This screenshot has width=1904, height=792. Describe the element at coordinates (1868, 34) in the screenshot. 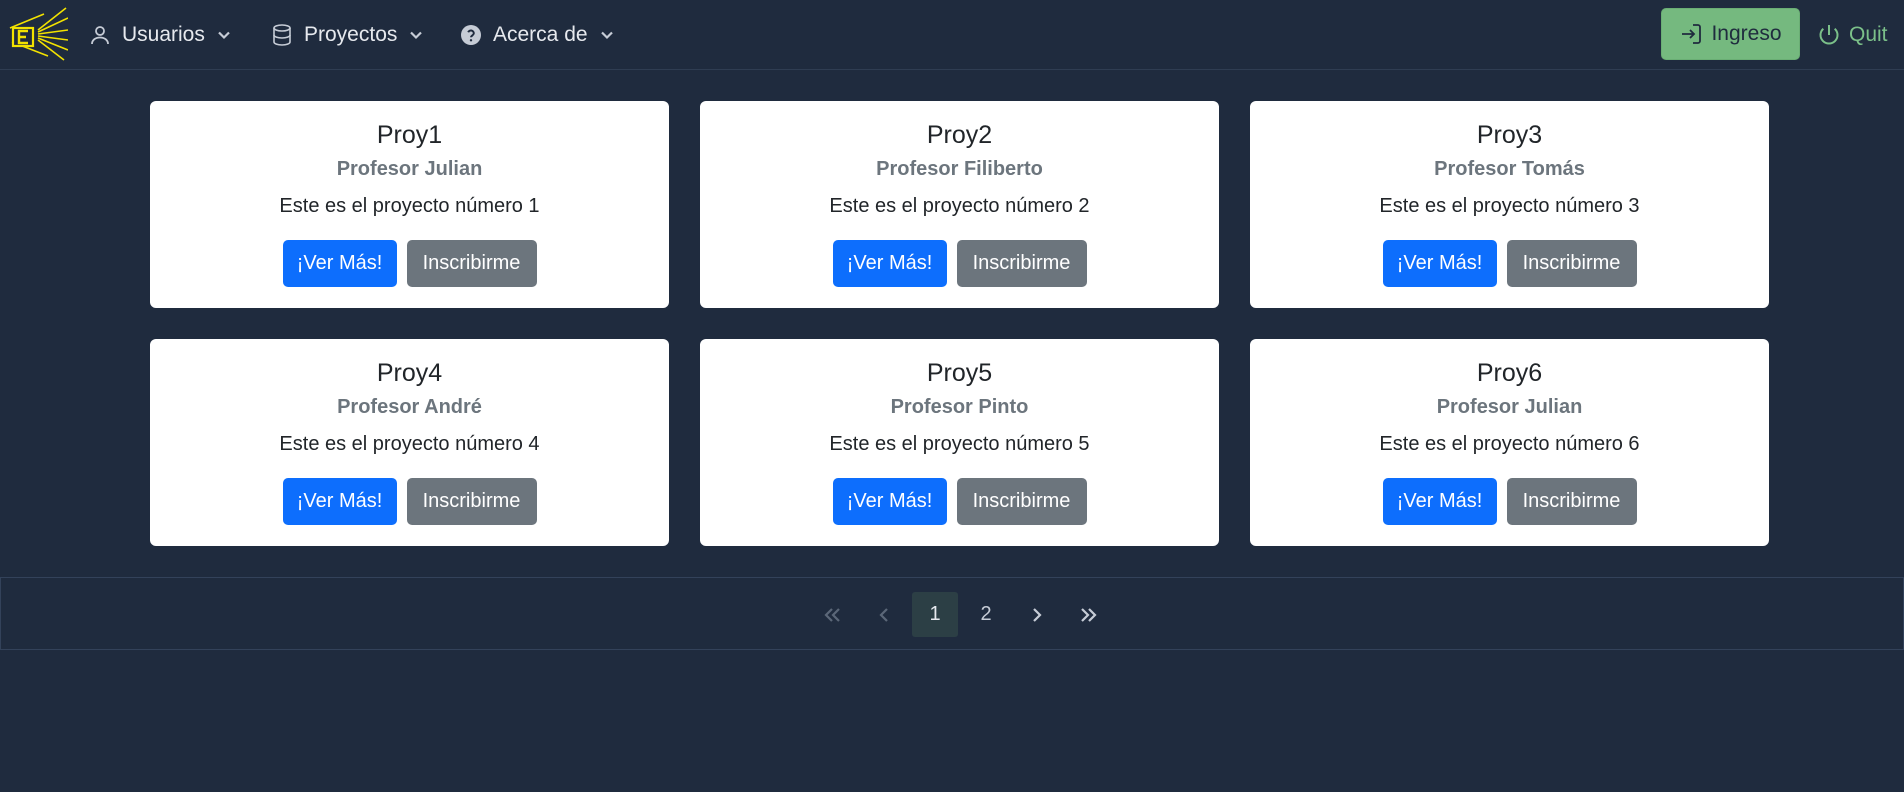

I see `quit-label: Quit` at that location.